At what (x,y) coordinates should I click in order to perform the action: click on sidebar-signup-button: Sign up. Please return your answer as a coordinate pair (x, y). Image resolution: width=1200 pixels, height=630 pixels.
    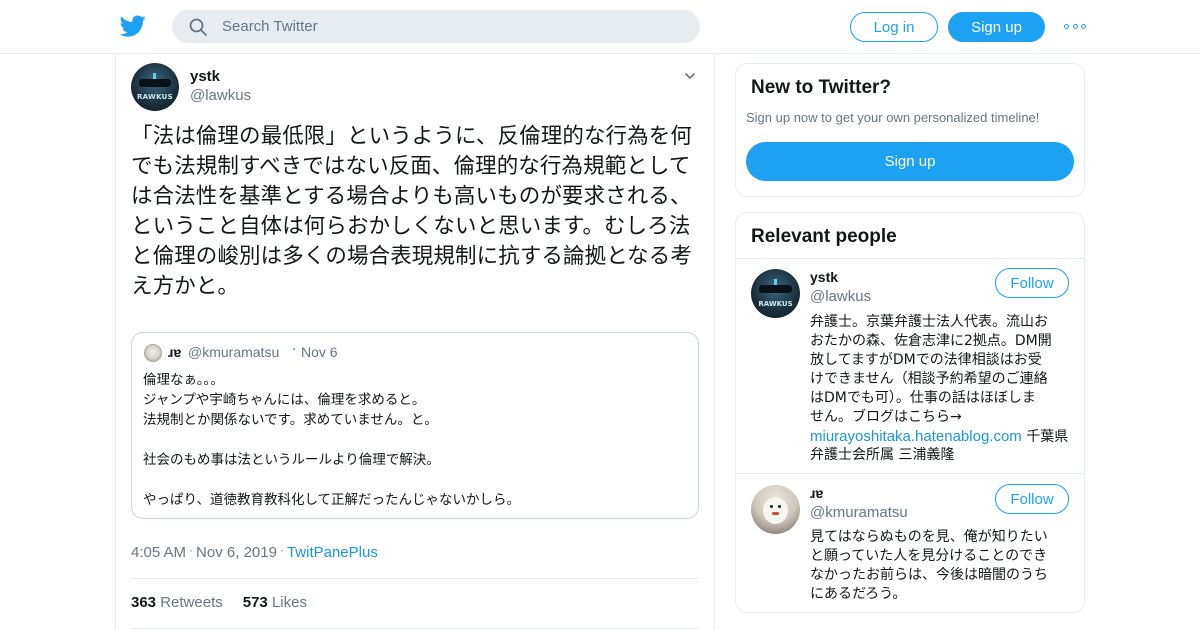
    Looking at the image, I should click on (910, 161).